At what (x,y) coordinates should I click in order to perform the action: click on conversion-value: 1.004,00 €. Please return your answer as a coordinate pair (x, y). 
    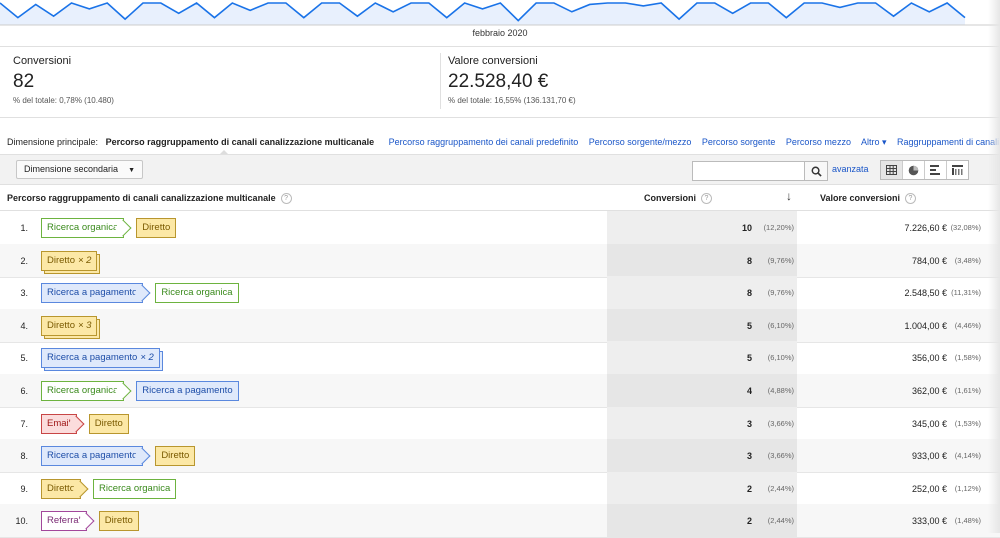
    Looking at the image, I should click on (925, 325).